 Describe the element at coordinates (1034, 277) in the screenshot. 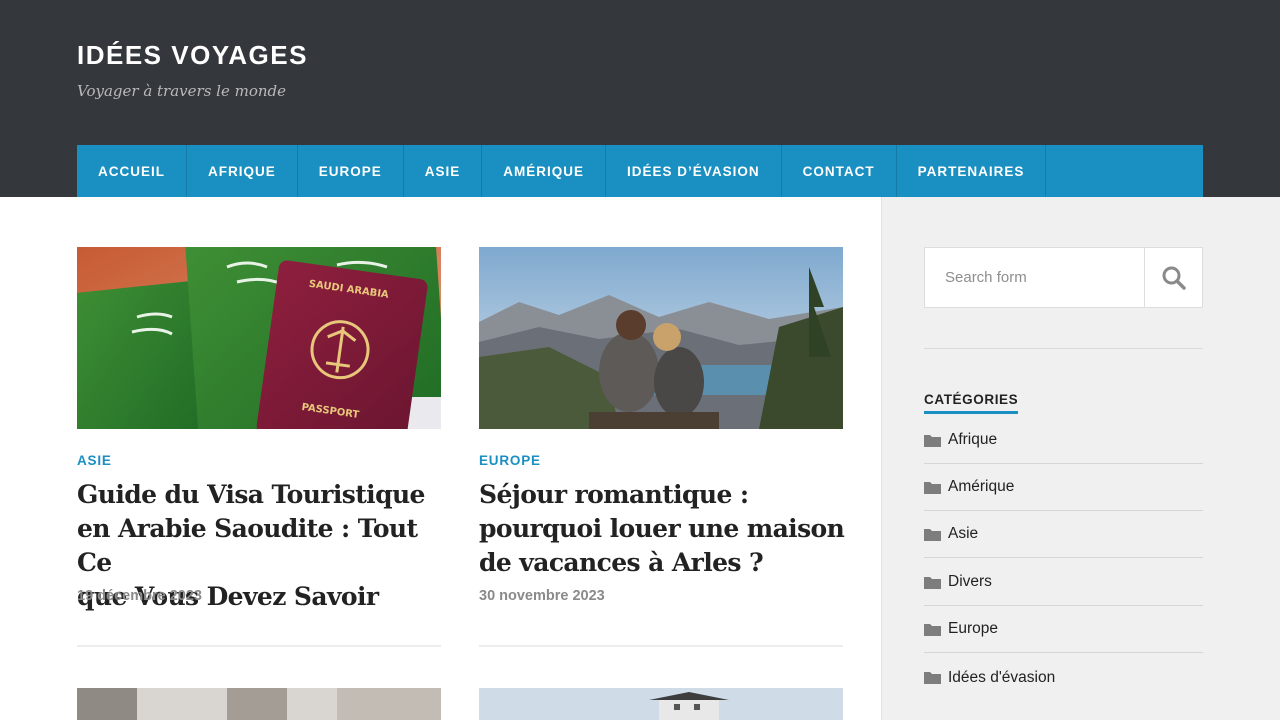

I see `search-input` at that location.